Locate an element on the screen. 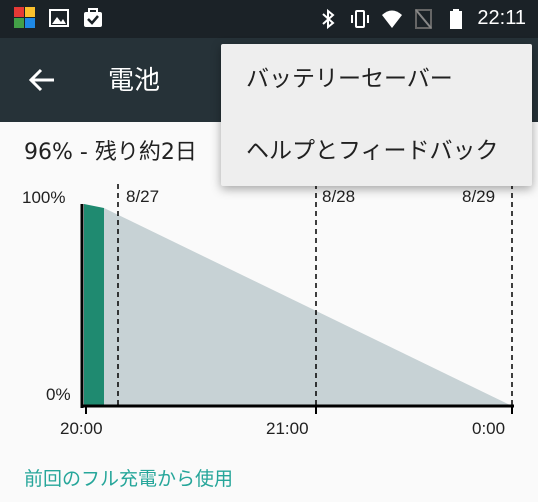 This screenshot has height=502, width=538. no-signal-icon is located at coordinates (424, 18).